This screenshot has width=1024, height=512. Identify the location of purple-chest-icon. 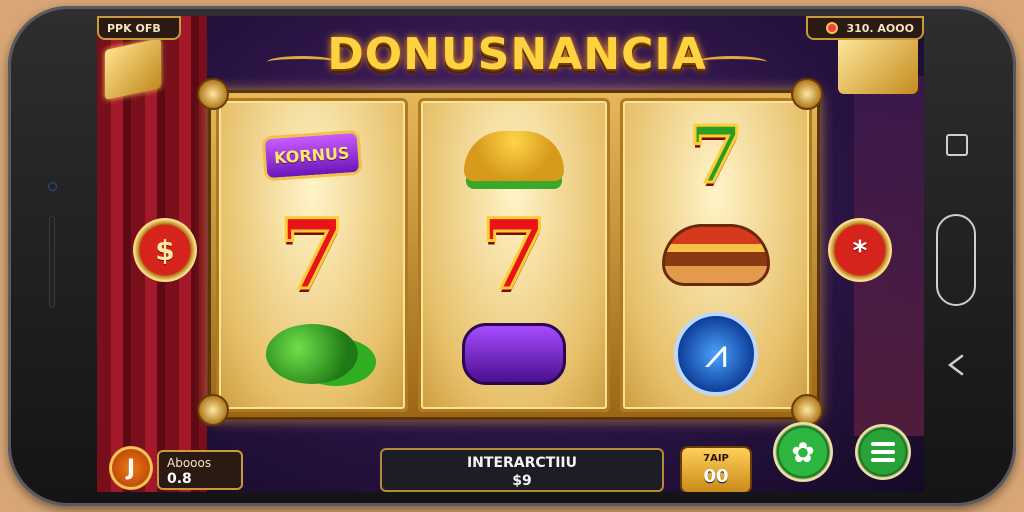
(514, 354).